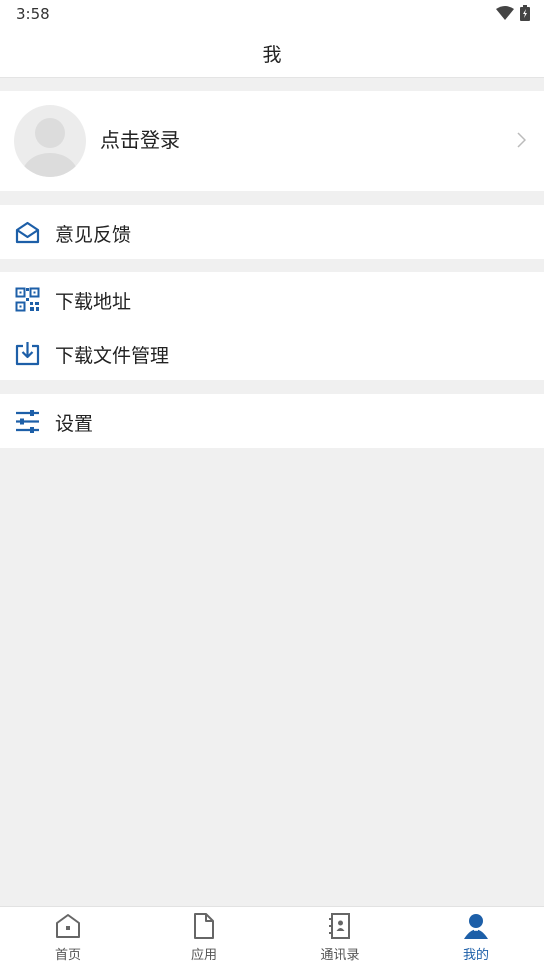  I want to click on wifi-icon, so click(505, 13).